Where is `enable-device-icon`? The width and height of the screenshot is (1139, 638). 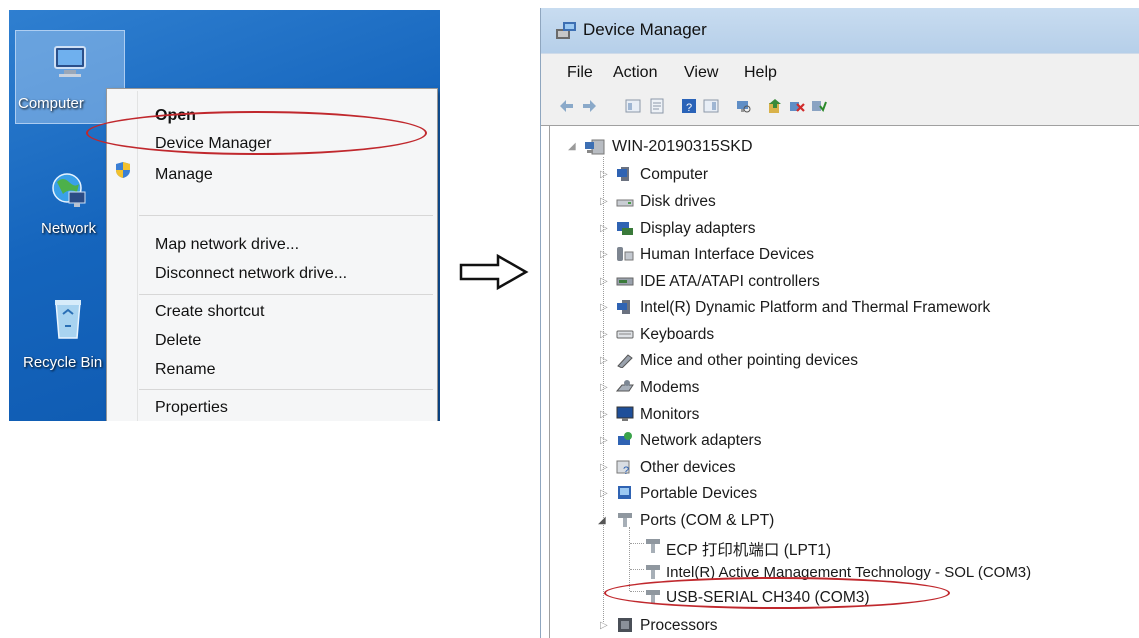 enable-device-icon is located at coordinates (819, 106).